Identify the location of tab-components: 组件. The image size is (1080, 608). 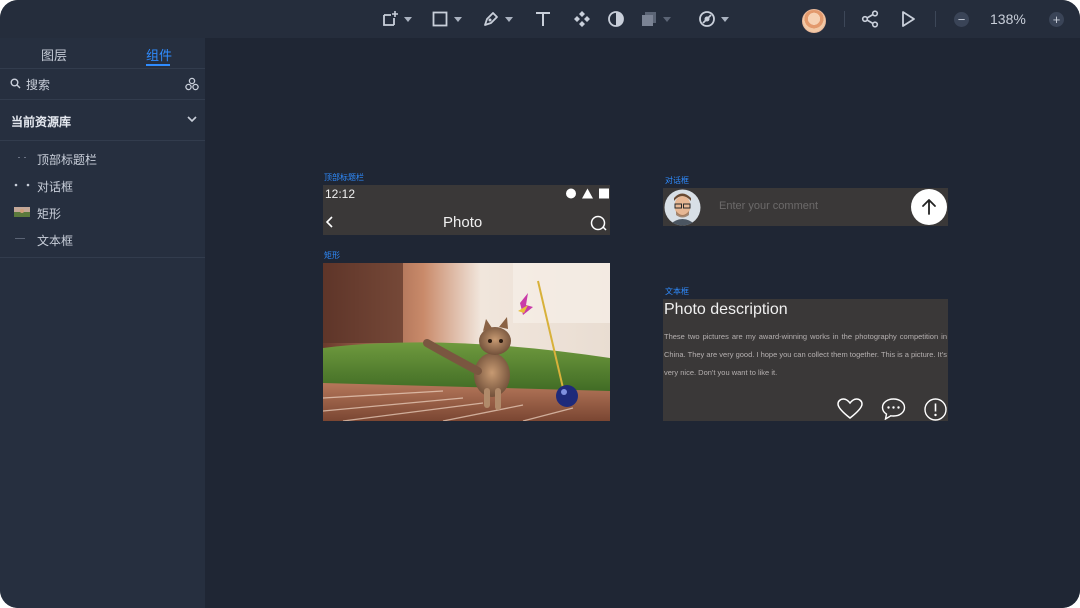
(159, 54).